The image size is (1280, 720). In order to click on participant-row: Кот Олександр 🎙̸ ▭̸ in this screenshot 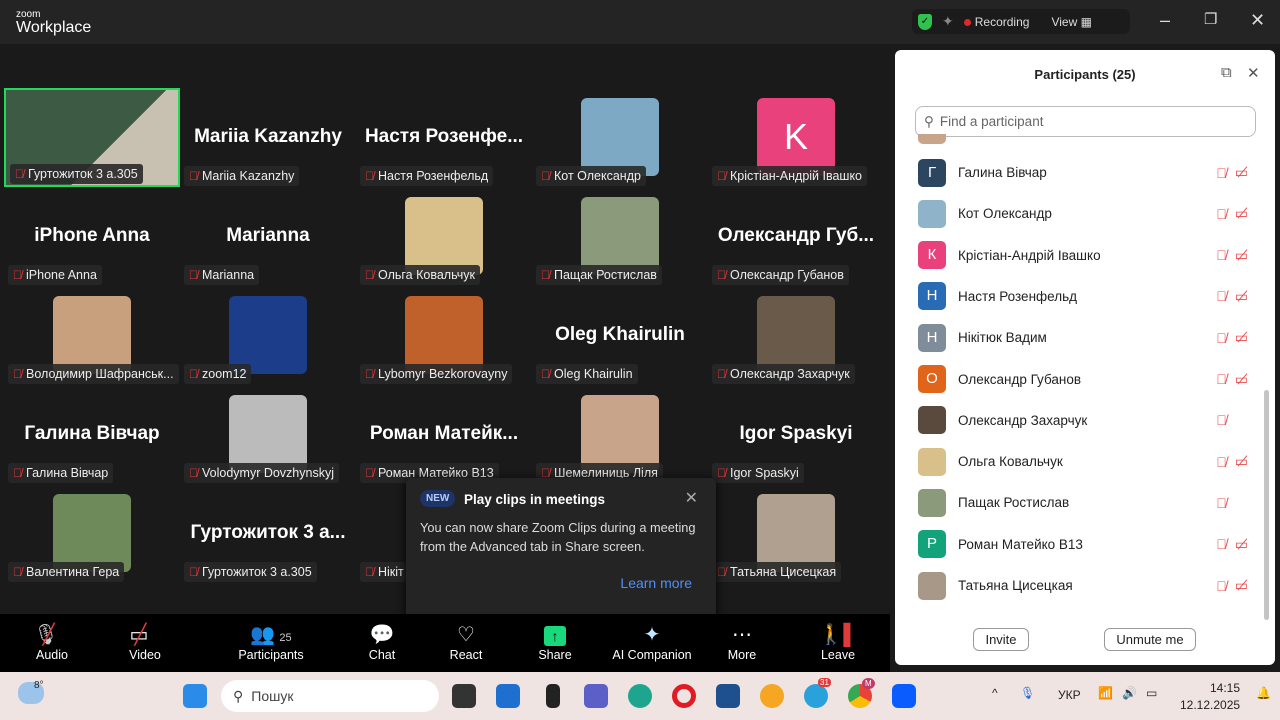, I will do `click(1083, 213)`.